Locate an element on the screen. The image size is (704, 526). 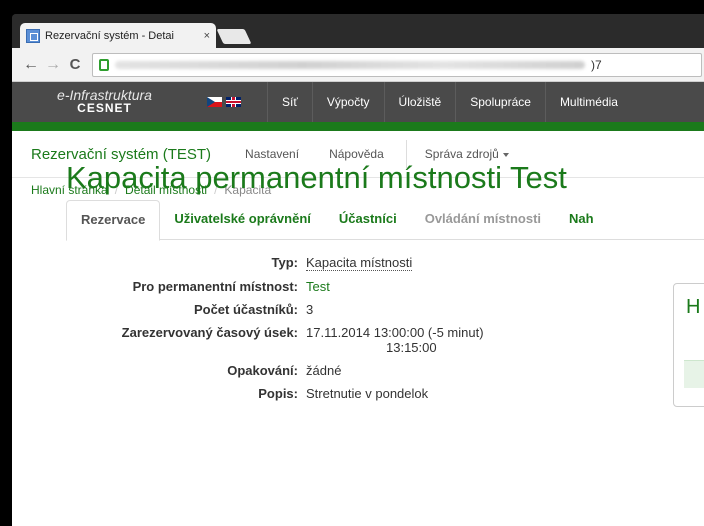
chevron-down-icon is located at coordinates (505, 154).